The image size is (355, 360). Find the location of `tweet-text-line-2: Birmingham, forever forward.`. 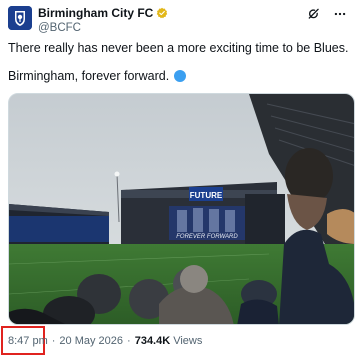

tweet-text-line-2: Birmingham, forever forward. is located at coordinates (97, 76).